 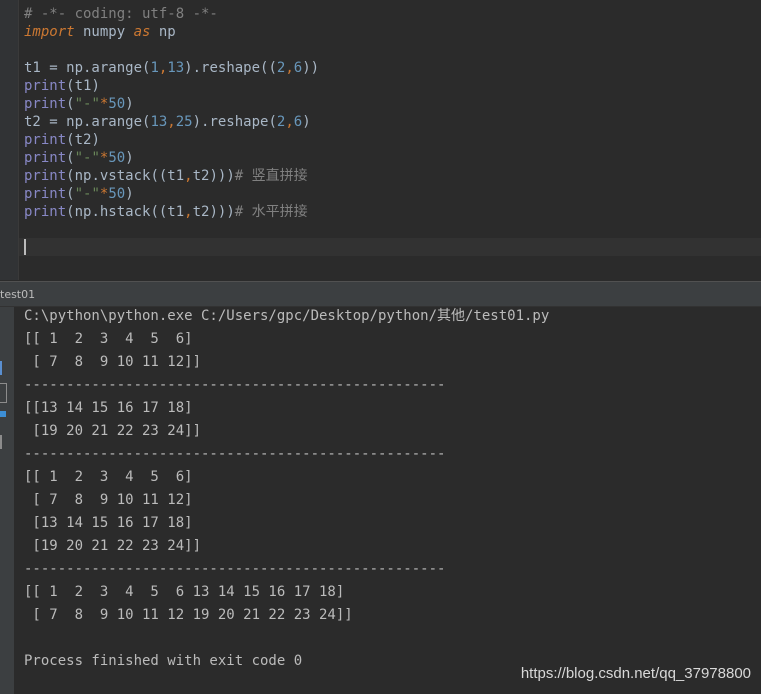 I want to click on run-toolbar, so click(x=7, y=500).